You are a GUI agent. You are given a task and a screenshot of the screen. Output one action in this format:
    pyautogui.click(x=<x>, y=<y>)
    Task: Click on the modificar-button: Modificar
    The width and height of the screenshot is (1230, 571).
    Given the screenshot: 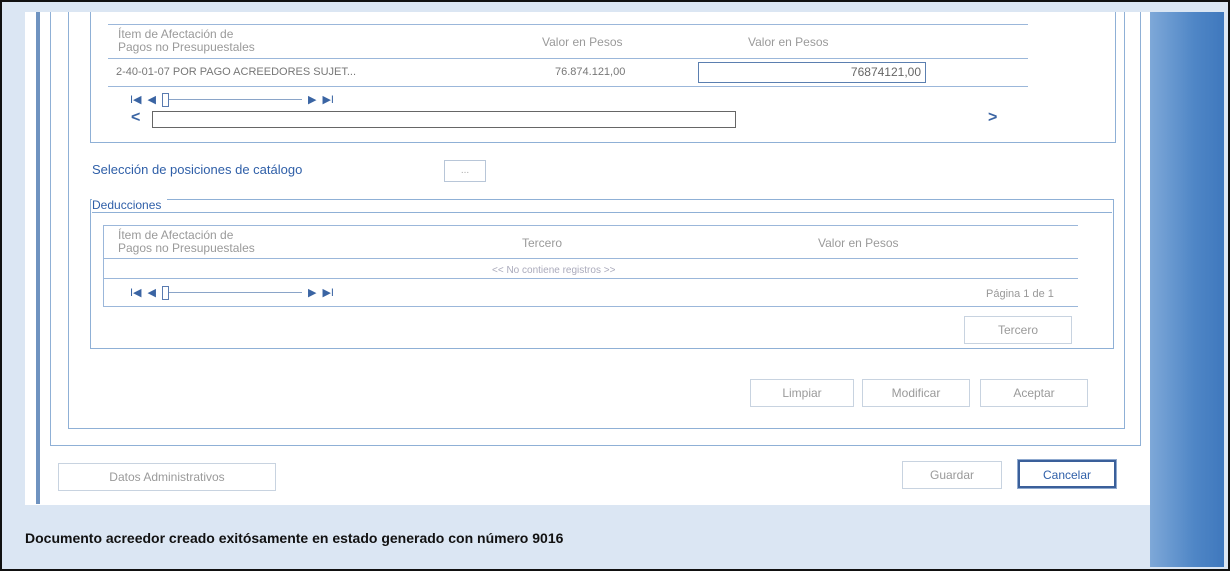 What is the action you would take?
    pyautogui.click(x=916, y=393)
    